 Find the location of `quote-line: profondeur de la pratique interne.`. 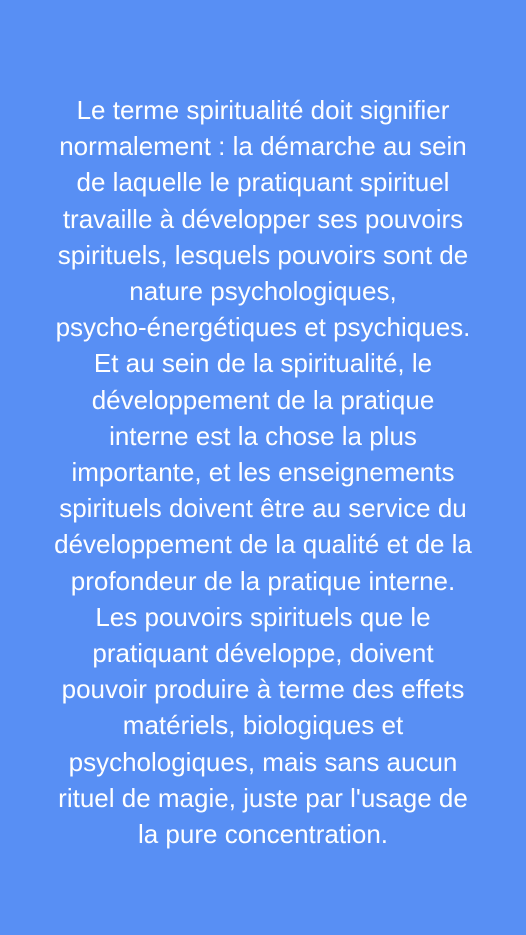

quote-line: profondeur de la pratique interne. is located at coordinates (263, 580).